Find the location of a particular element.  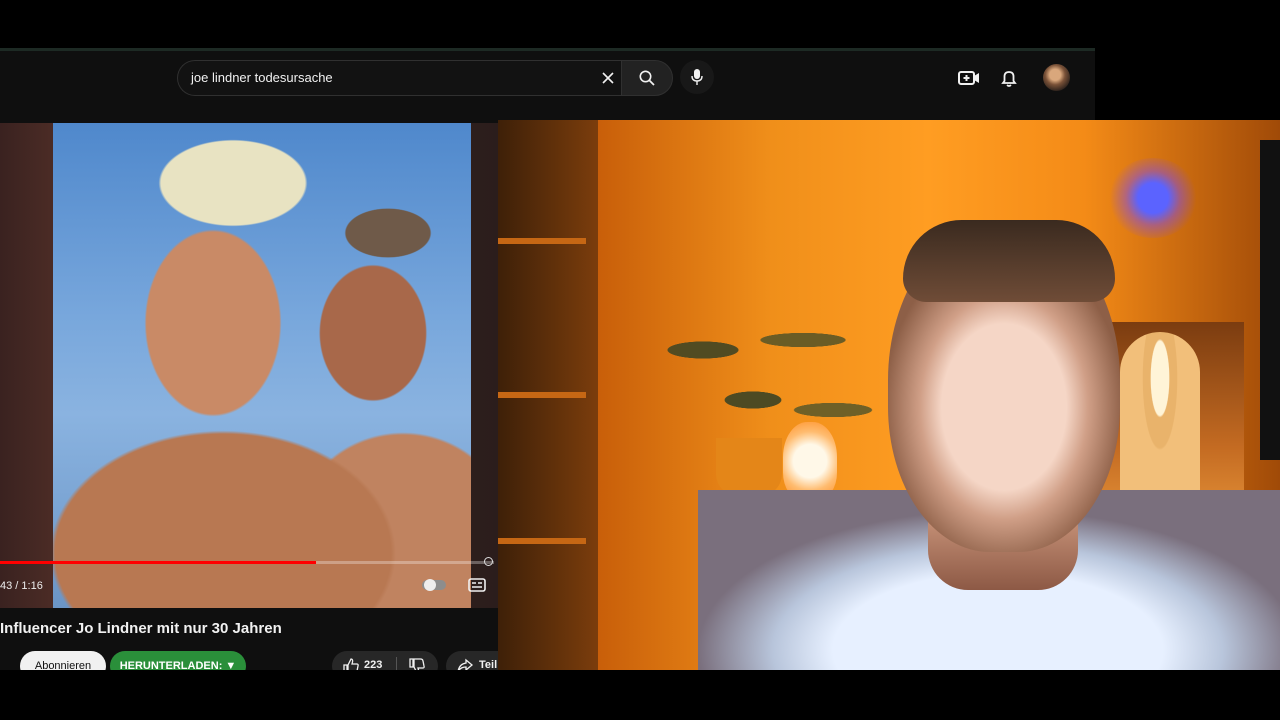

salt-lamp is located at coordinates (810, 461).